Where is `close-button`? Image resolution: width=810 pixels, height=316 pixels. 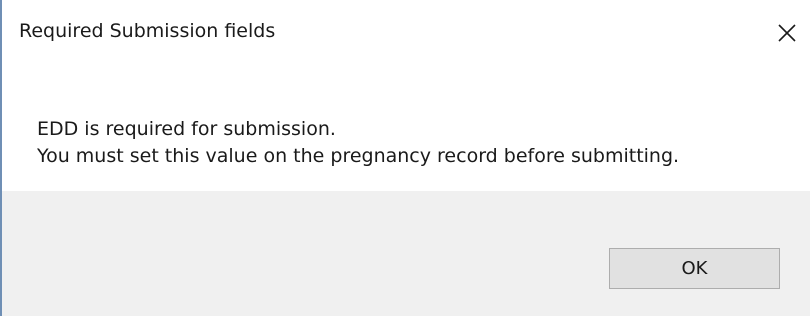
close-button is located at coordinates (787, 33).